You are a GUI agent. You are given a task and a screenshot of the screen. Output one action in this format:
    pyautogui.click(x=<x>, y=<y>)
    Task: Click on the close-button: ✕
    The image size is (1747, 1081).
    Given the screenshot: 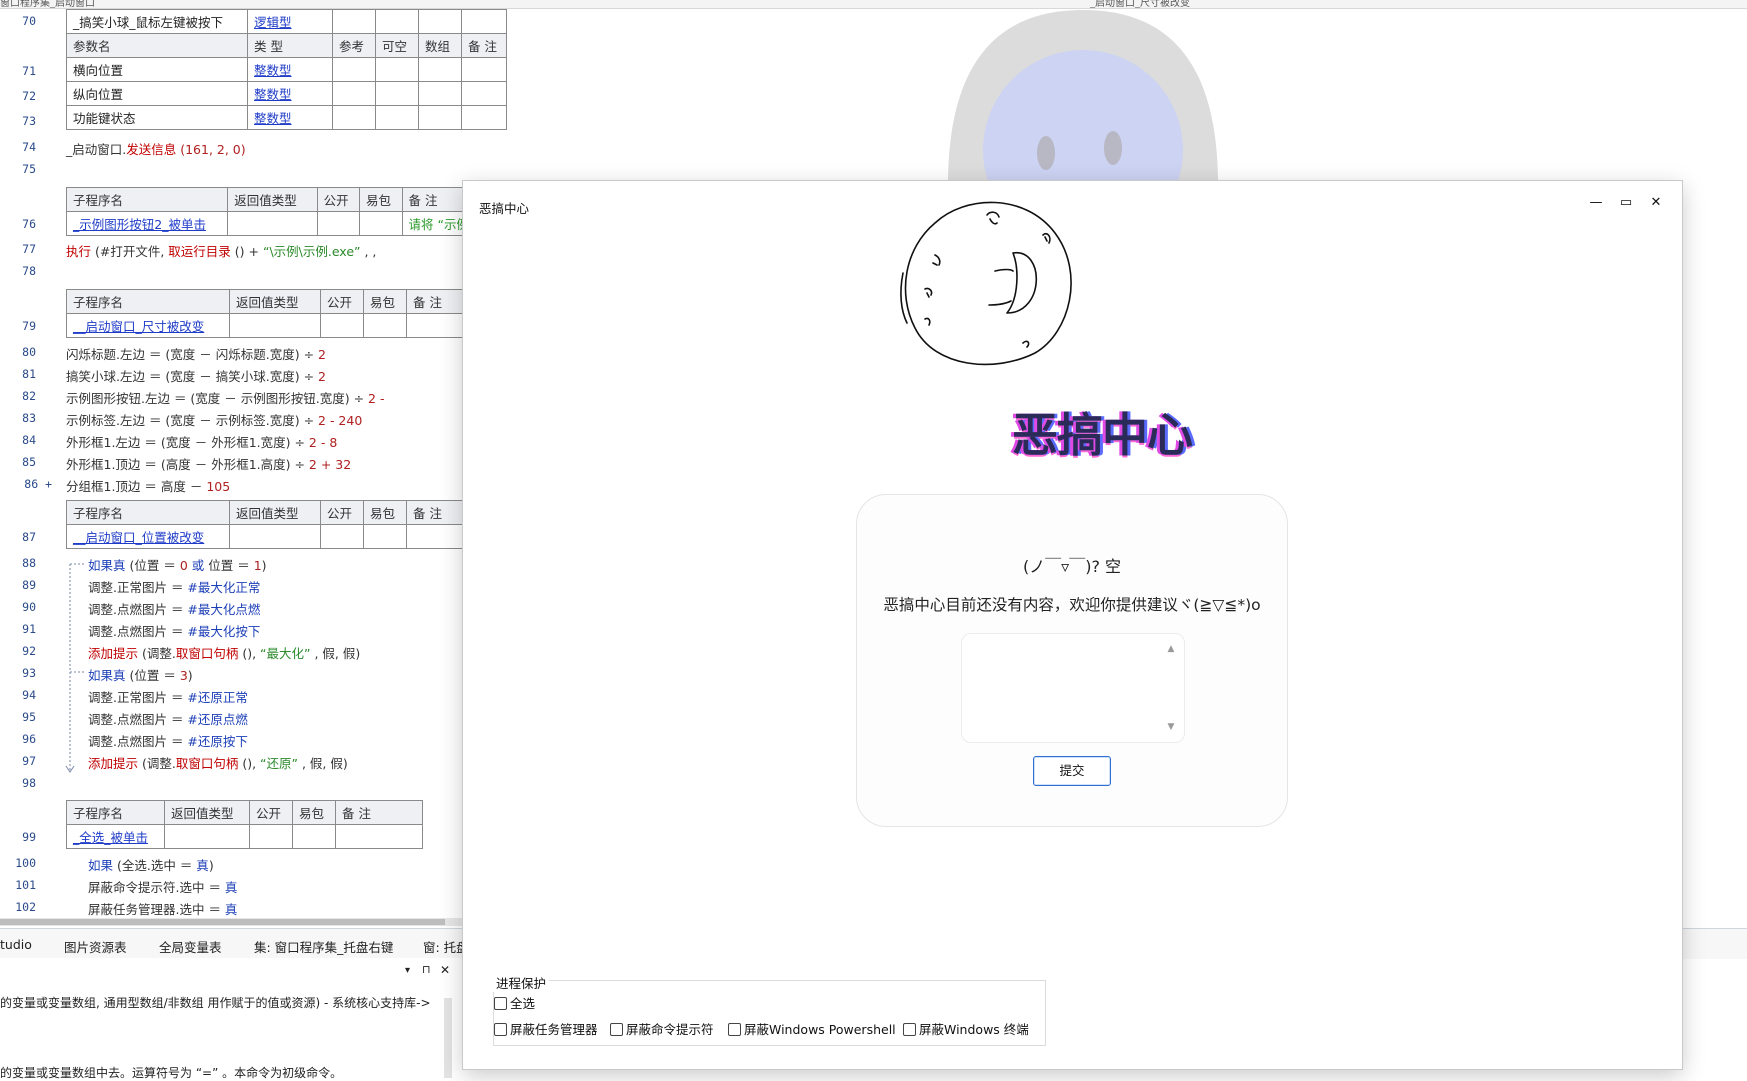 What is the action you would take?
    pyautogui.click(x=1656, y=203)
    